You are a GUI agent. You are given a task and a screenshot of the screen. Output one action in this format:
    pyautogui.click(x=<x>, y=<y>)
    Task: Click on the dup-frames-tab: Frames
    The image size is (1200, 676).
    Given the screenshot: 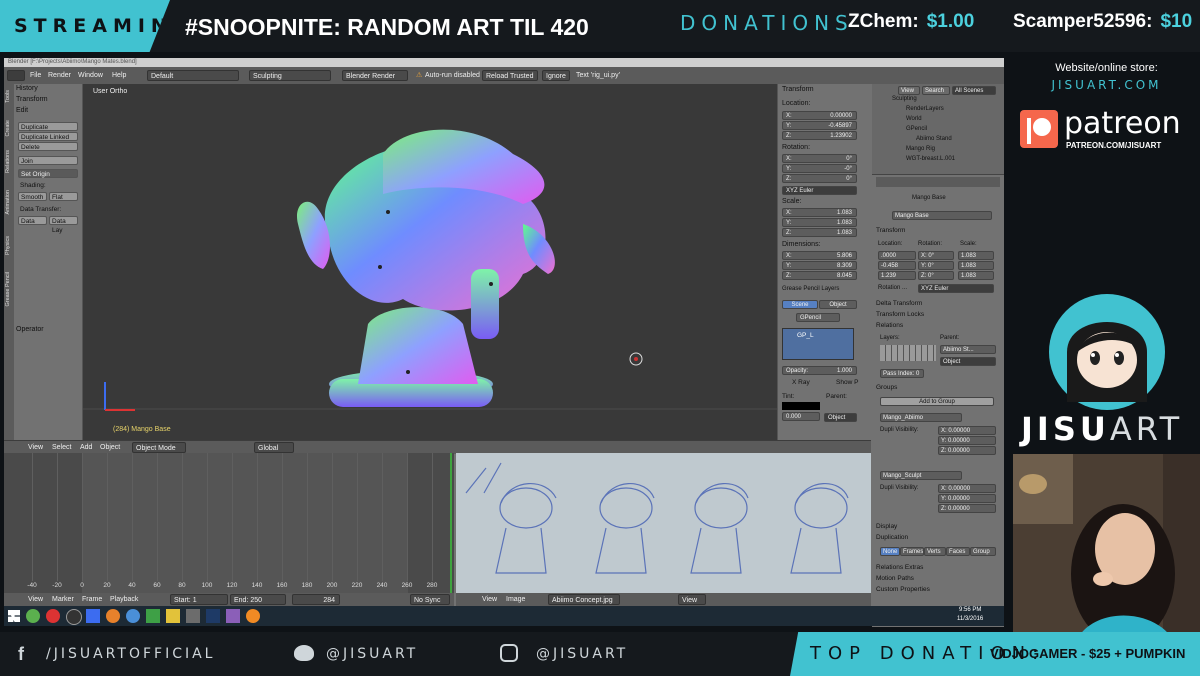 What is the action you would take?
    pyautogui.click(x=912, y=551)
    